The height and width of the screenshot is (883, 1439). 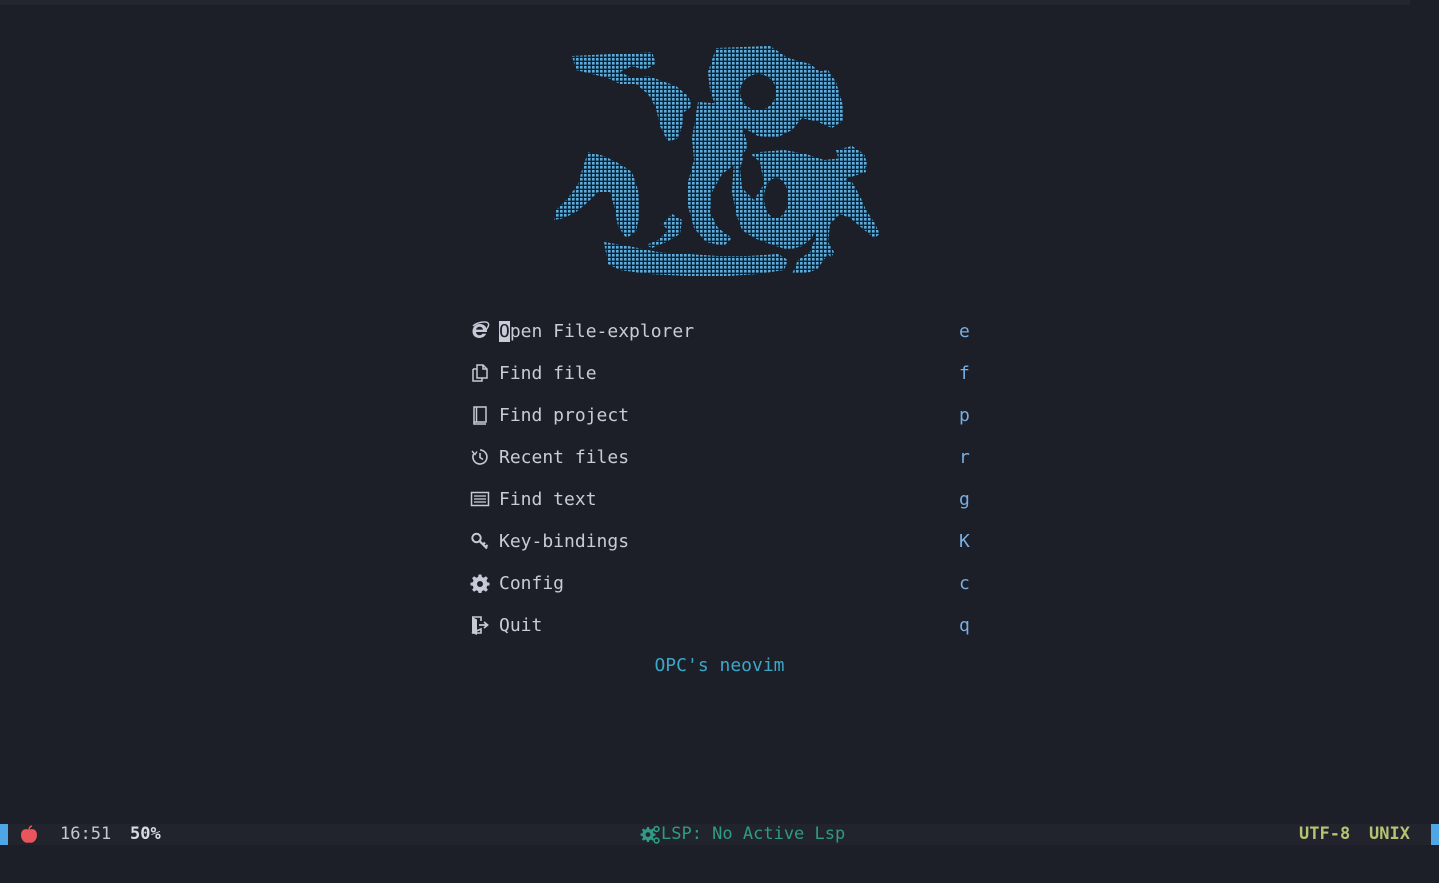 I want to click on gears-icon, so click(x=650, y=834).